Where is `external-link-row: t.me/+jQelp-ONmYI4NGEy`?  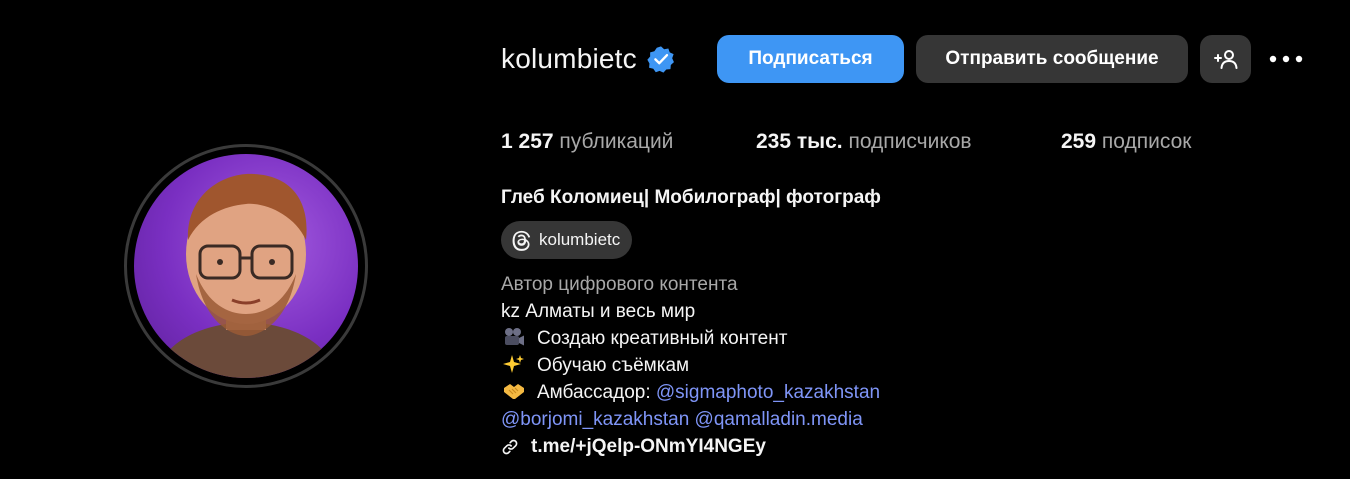 external-link-row: t.me/+jQelp-ONmYI4NGEy is located at coordinates (690, 446).